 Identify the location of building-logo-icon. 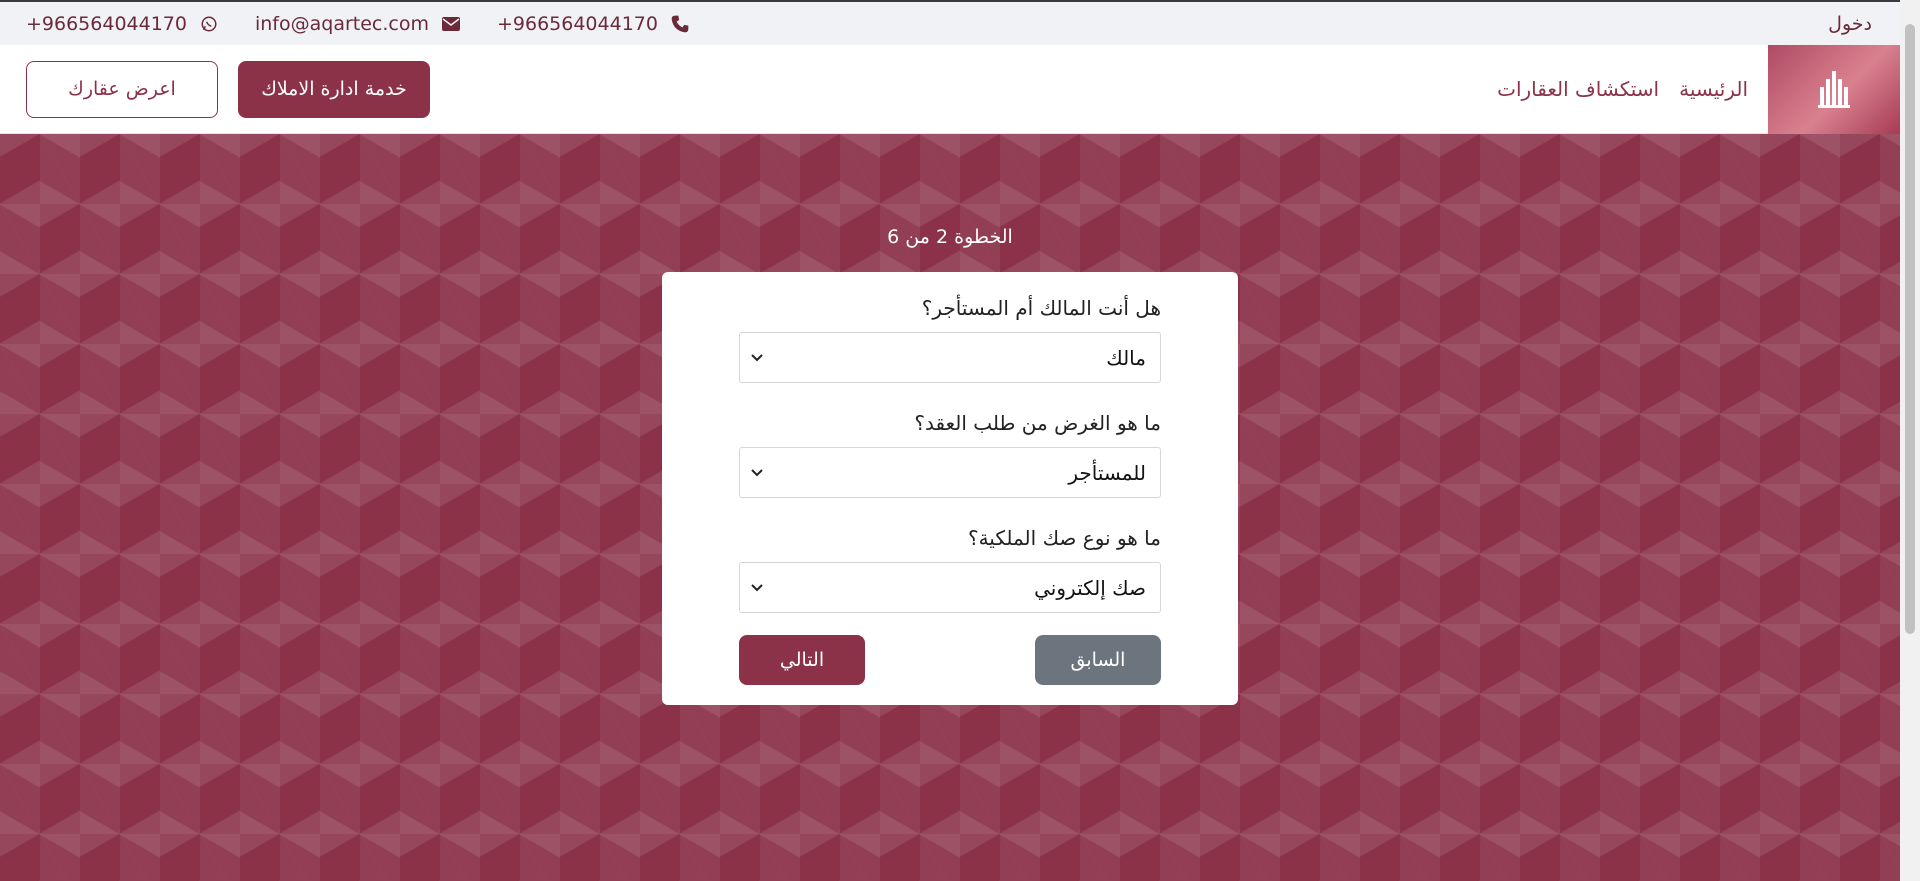
(1834, 89).